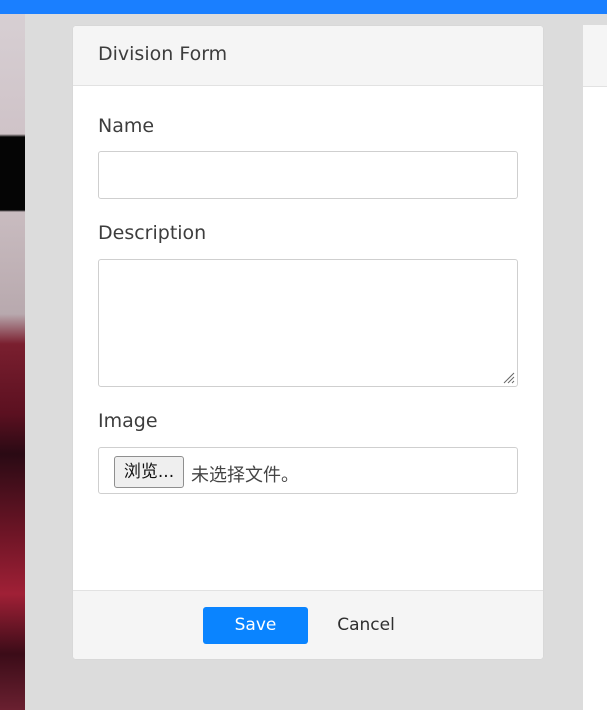 The height and width of the screenshot is (710, 607). What do you see at coordinates (308, 56) in the screenshot?
I see `form-title: Division Form` at bounding box center [308, 56].